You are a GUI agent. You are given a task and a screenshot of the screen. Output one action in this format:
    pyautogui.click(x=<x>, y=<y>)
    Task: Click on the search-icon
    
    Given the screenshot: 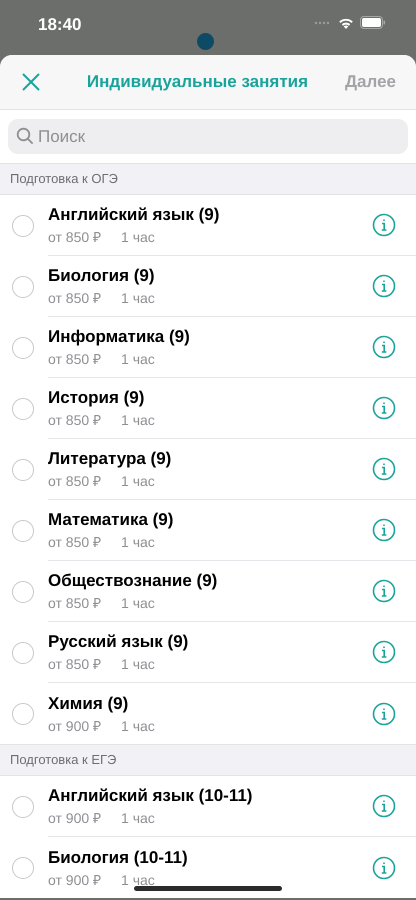 What is the action you would take?
    pyautogui.click(x=25, y=136)
    